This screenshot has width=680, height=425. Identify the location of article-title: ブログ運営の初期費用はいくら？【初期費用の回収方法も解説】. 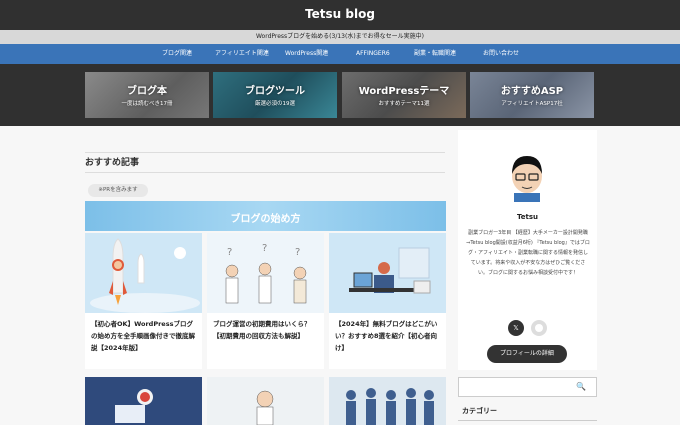
(262, 330).